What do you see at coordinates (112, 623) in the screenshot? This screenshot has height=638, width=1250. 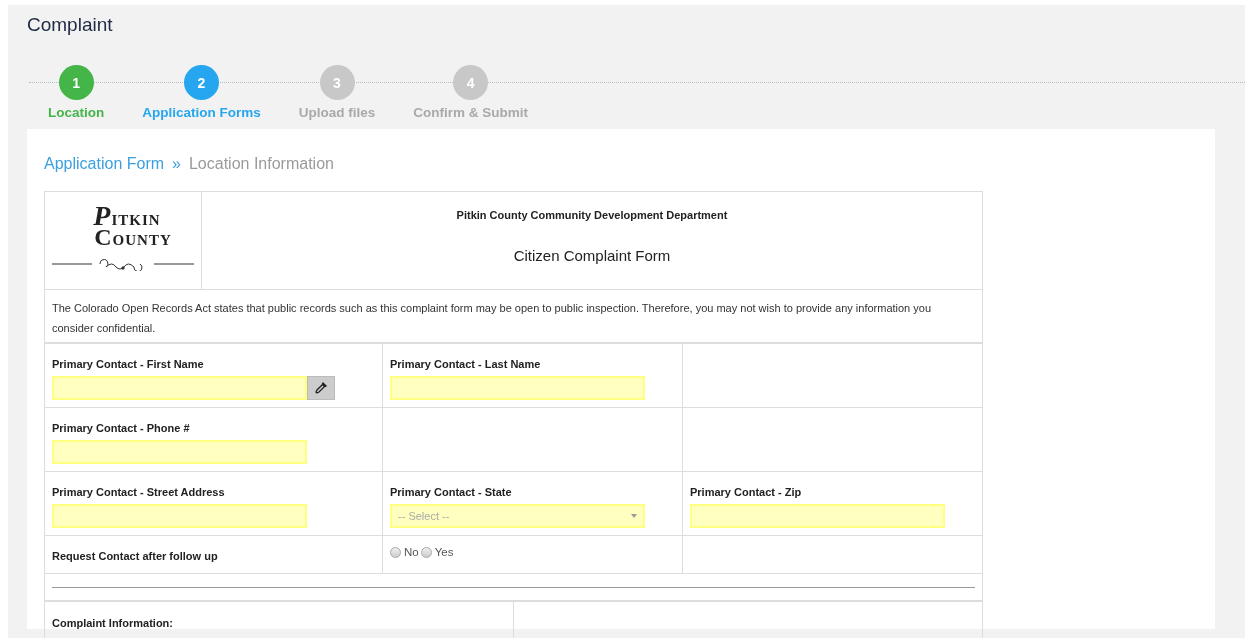 I see `section-title: Complaint Information:` at bounding box center [112, 623].